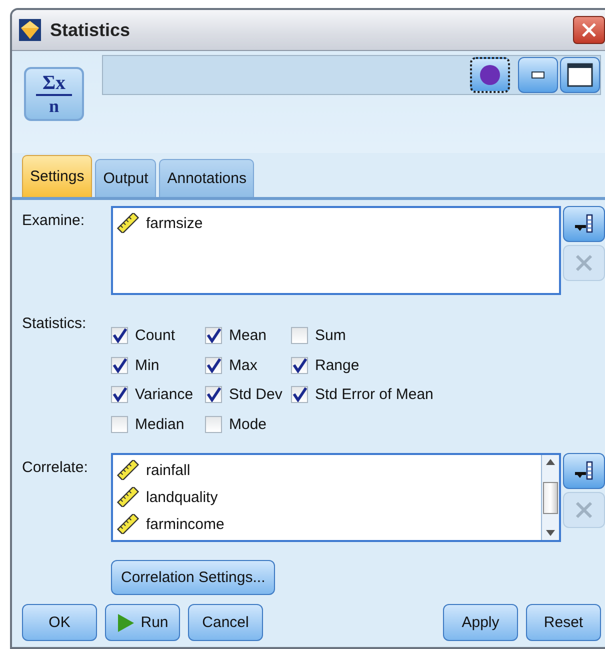  I want to click on checkbox-label: Median, so click(159, 425).